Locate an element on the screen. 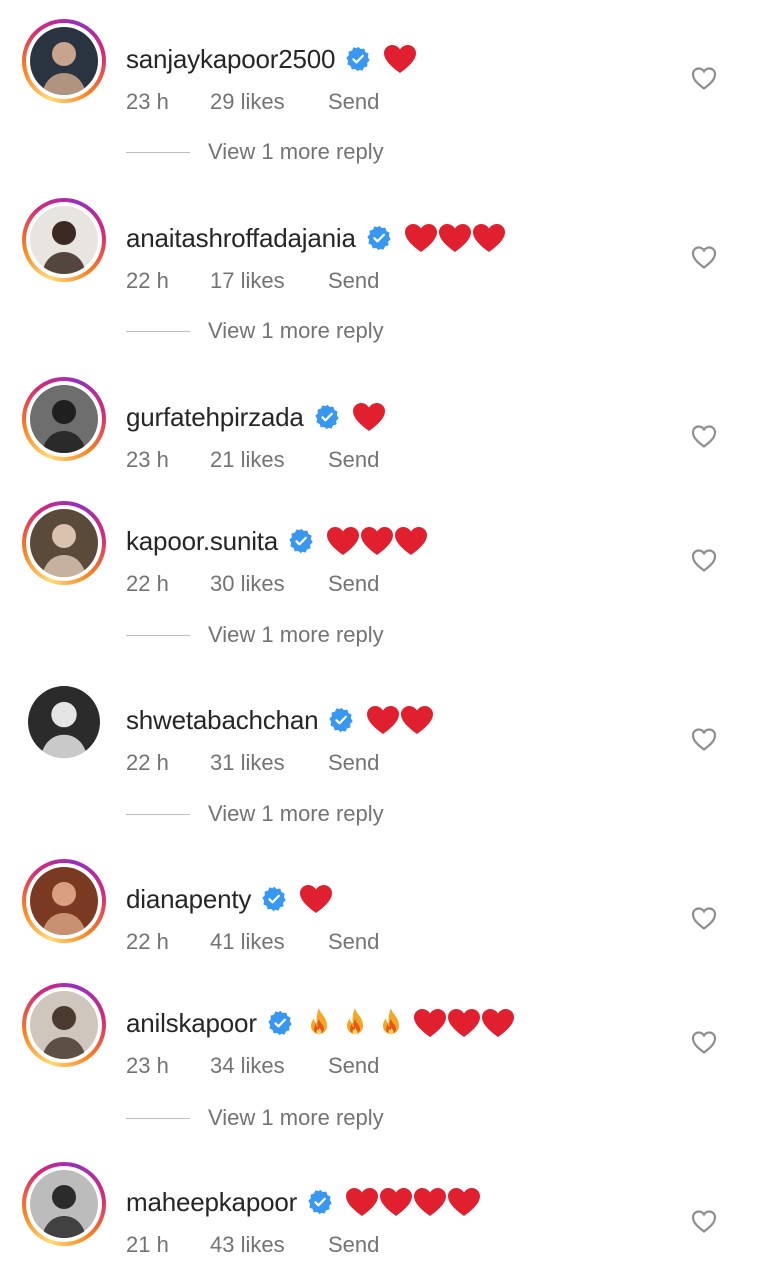 The width and height of the screenshot is (759, 1280). username: anilskapoor is located at coordinates (191, 1023).